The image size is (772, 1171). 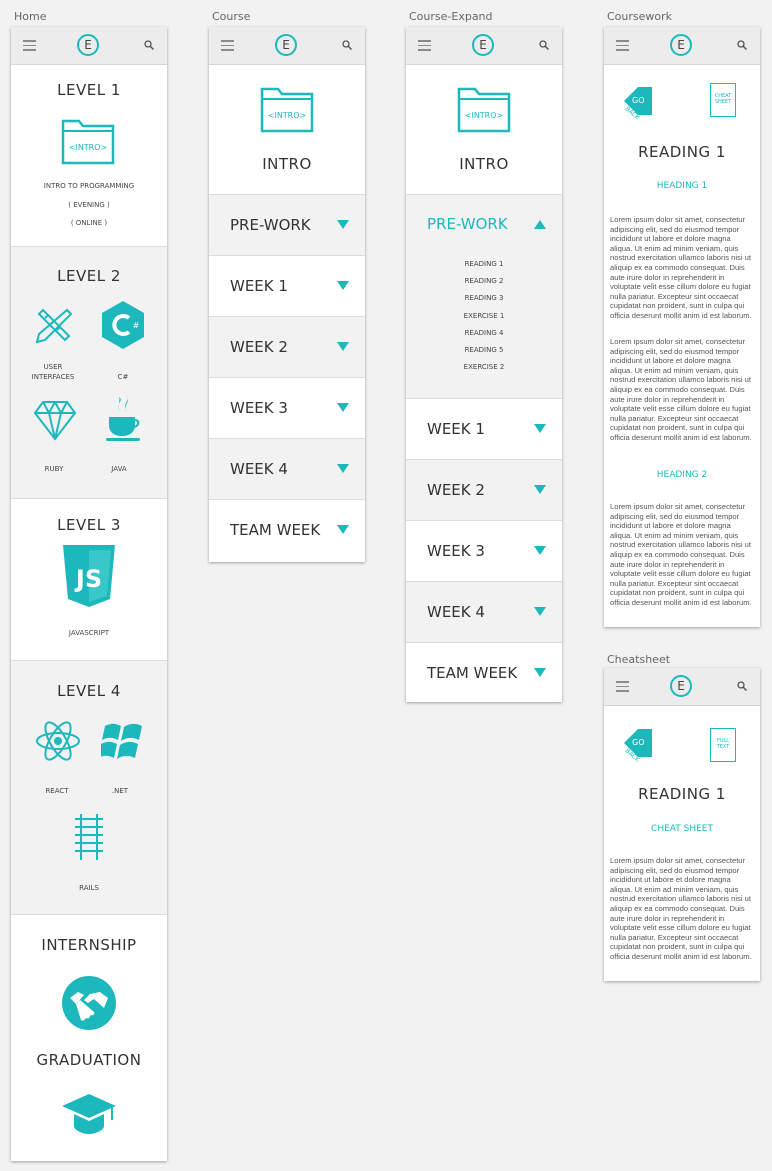 I want to click on subitem-reading-3: READING 3, so click(x=484, y=298).